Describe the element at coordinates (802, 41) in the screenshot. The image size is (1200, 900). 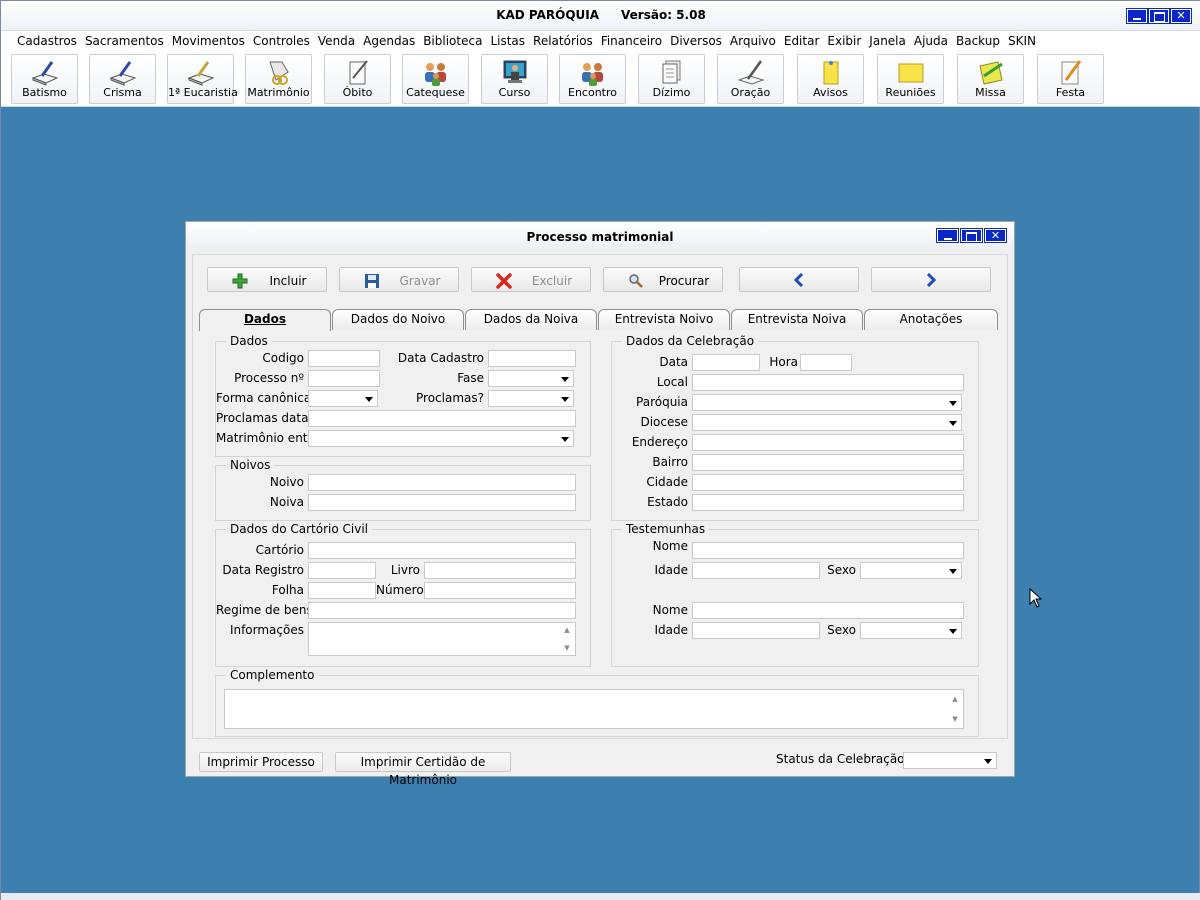
I see `menu-editar: Editar` at that location.